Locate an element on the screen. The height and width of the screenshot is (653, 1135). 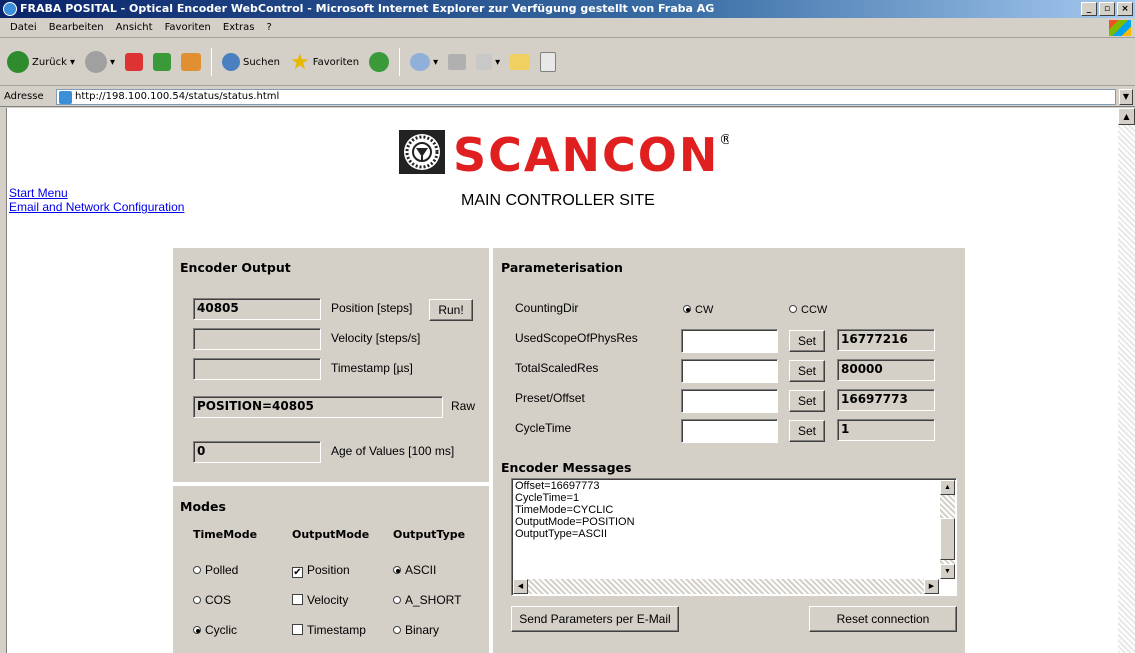
stop-button is located at coordinates (134, 62).